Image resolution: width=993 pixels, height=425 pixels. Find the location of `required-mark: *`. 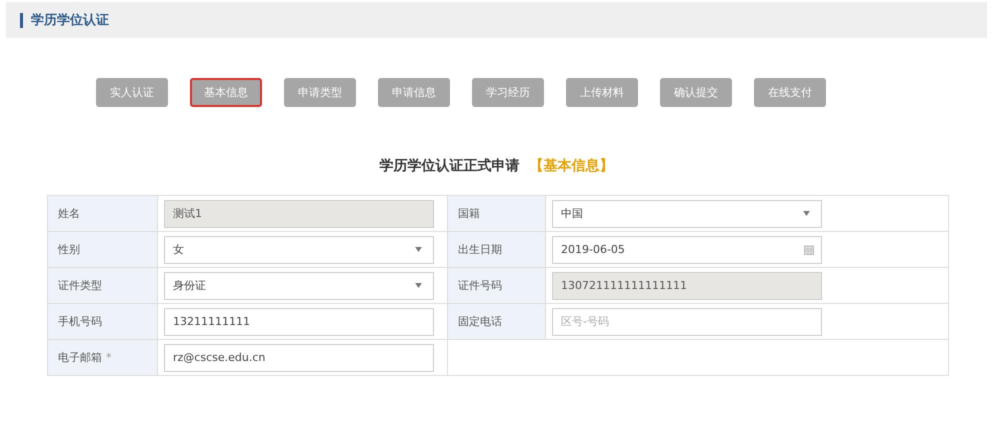

required-mark: * is located at coordinates (109, 357).